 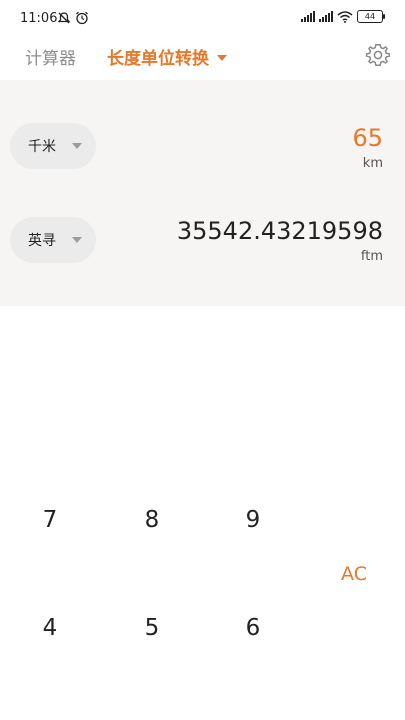 I want to click on tab-length-converter: 长度单位转换, so click(x=167, y=56).